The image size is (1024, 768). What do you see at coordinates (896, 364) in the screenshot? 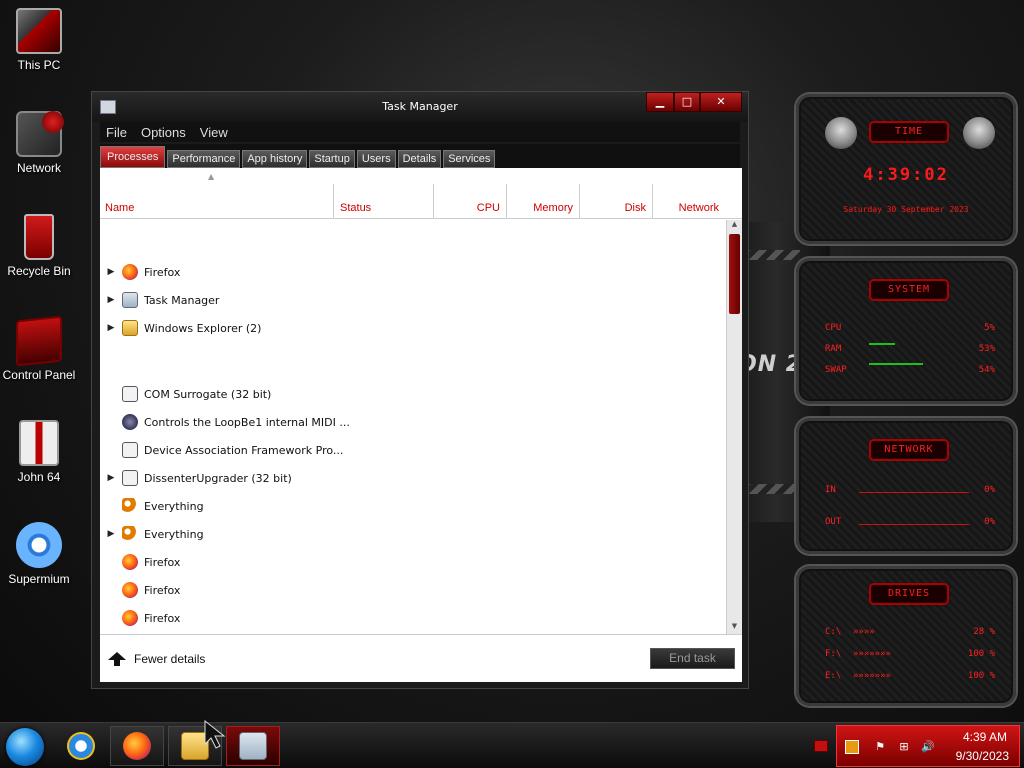
I see `swap-usage-bar` at bounding box center [896, 364].